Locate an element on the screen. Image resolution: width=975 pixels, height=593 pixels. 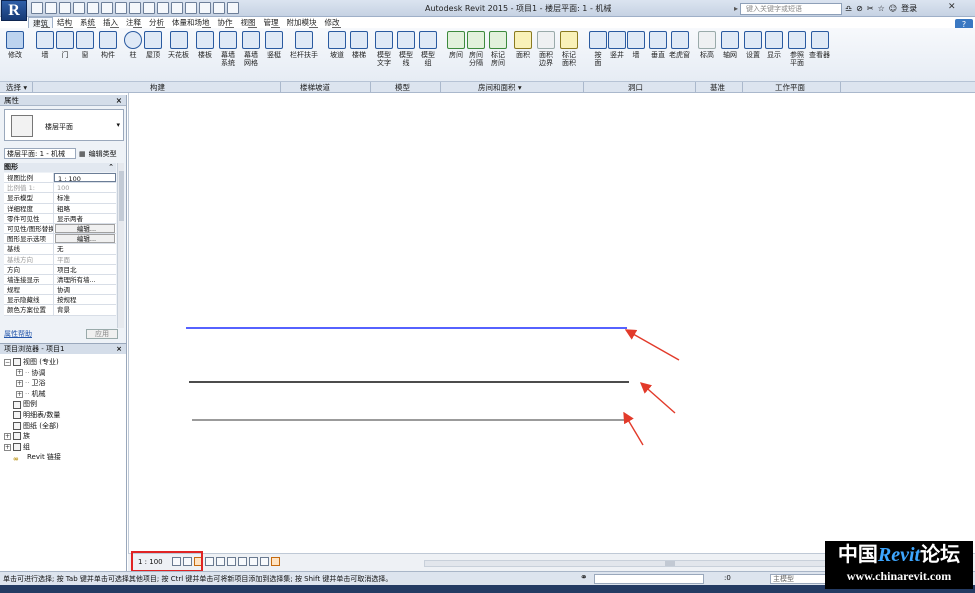
properties-scrollbar is located at coordinates (120, 245).